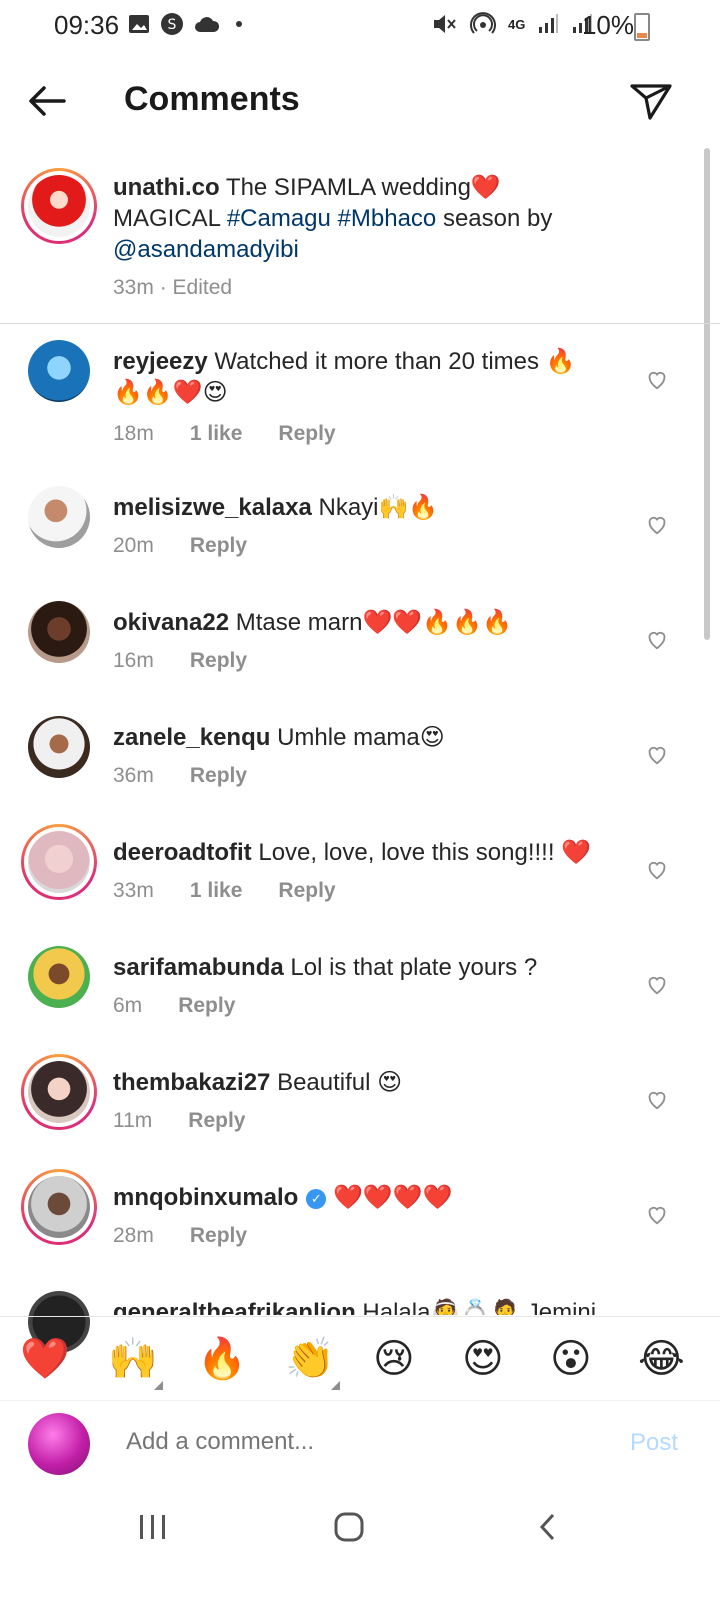 The height and width of the screenshot is (1600, 720). Describe the element at coordinates (360, 1358) in the screenshot. I see `quick-emoji-bar: ❤️ 🙌 🔥 👏 😢 😍 😮 😂` at that location.